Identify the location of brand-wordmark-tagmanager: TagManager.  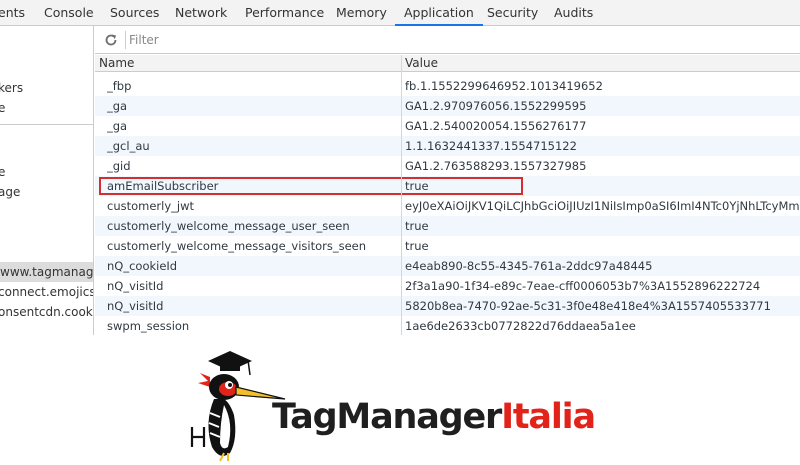
(387, 417).